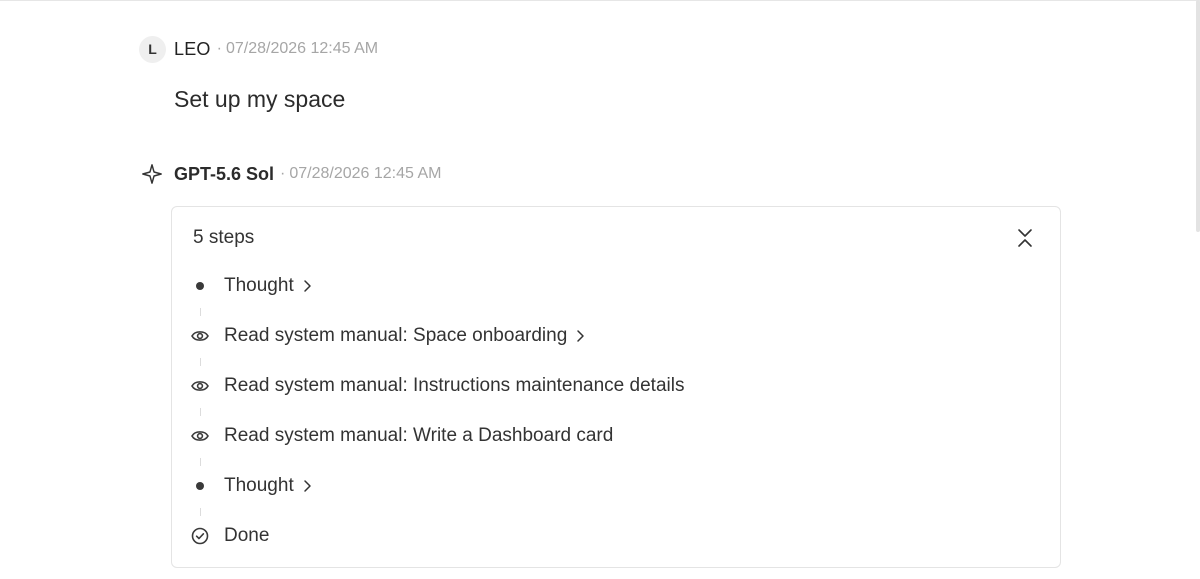 This screenshot has height=579, width=1200. Describe the element at coordinates (272, 536) in the screenshot. I see `step-done: Done` at that location.